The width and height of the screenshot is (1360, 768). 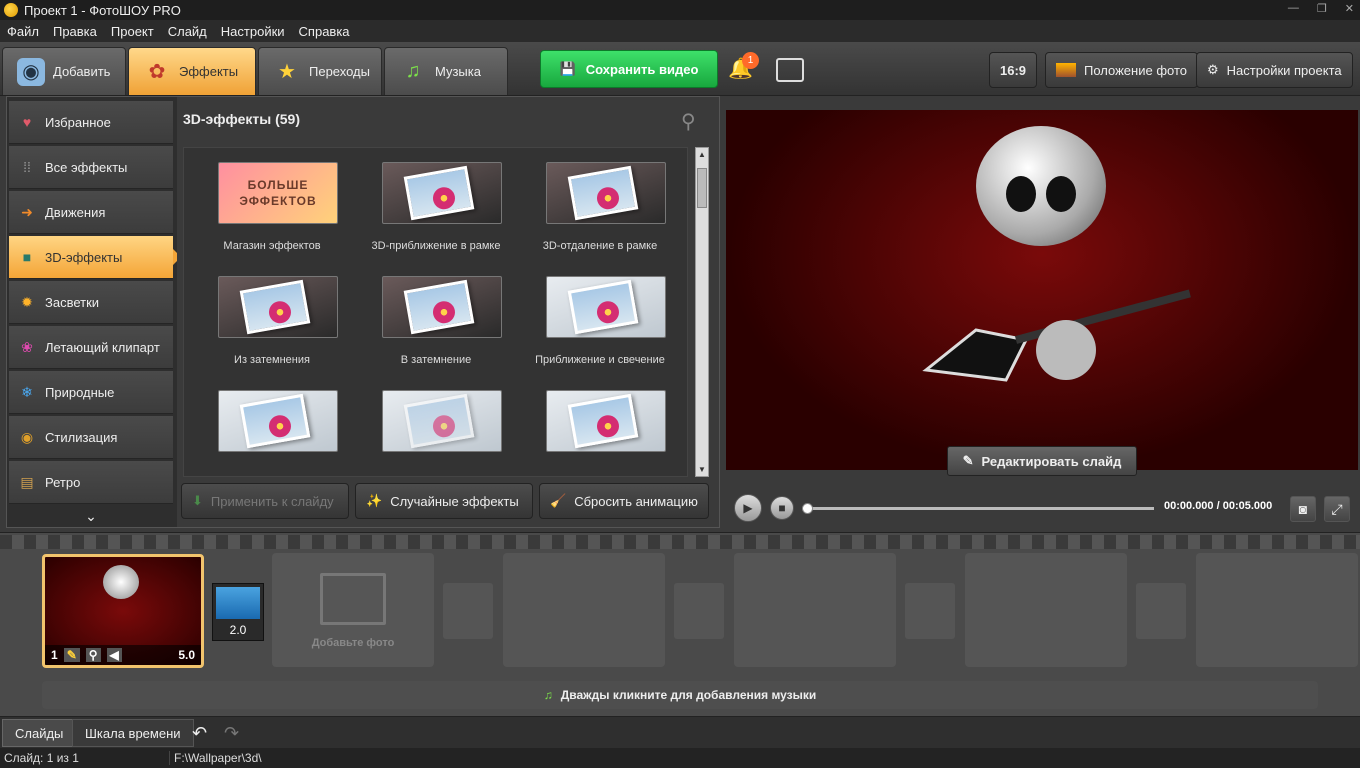 I want to click on category-retro: ▤ Ретро, so click(x=91, y=482).